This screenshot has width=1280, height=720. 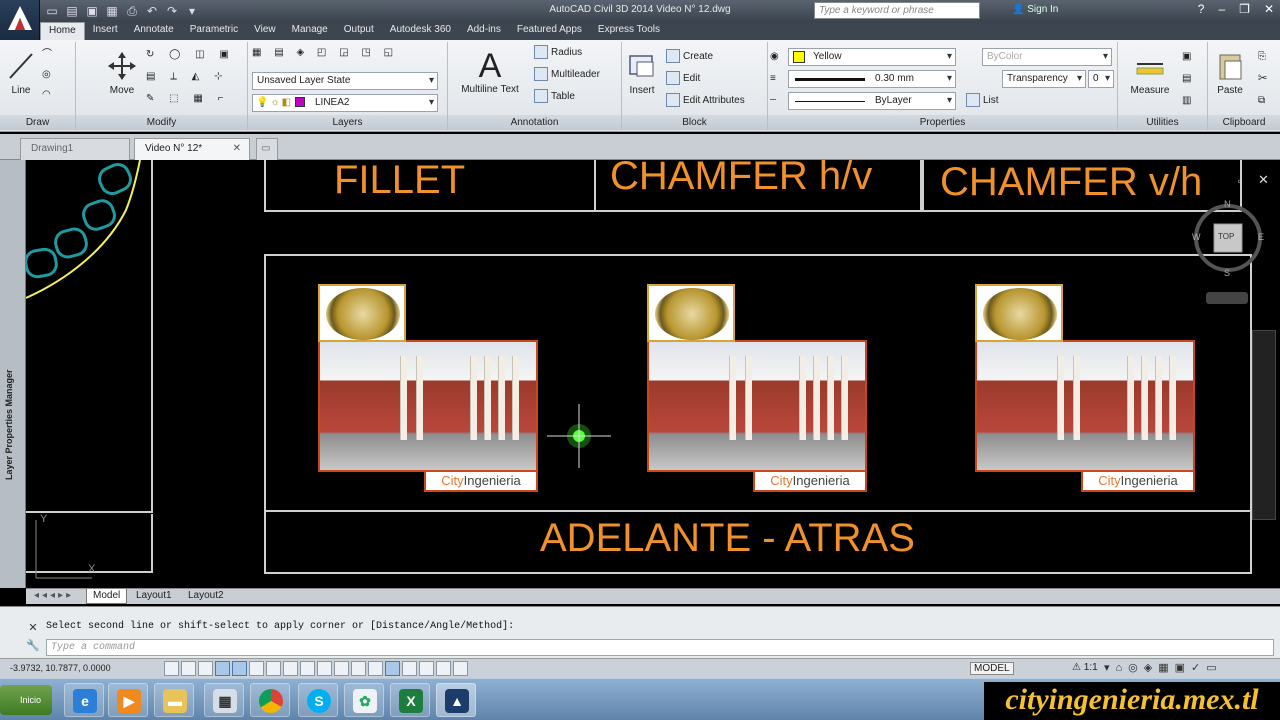 What do you see at coordinates (190, 55) in the screenshot?
I see `modify-tools-row-1: ↻ ◯ ◫ ▣` at bounding box center [190, 55].